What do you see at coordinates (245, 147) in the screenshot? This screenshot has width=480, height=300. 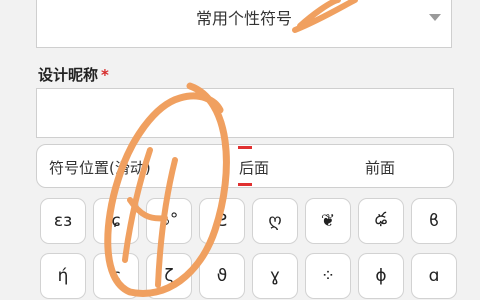 I see `selection-indicator-top` at bounding box center [245, 147].